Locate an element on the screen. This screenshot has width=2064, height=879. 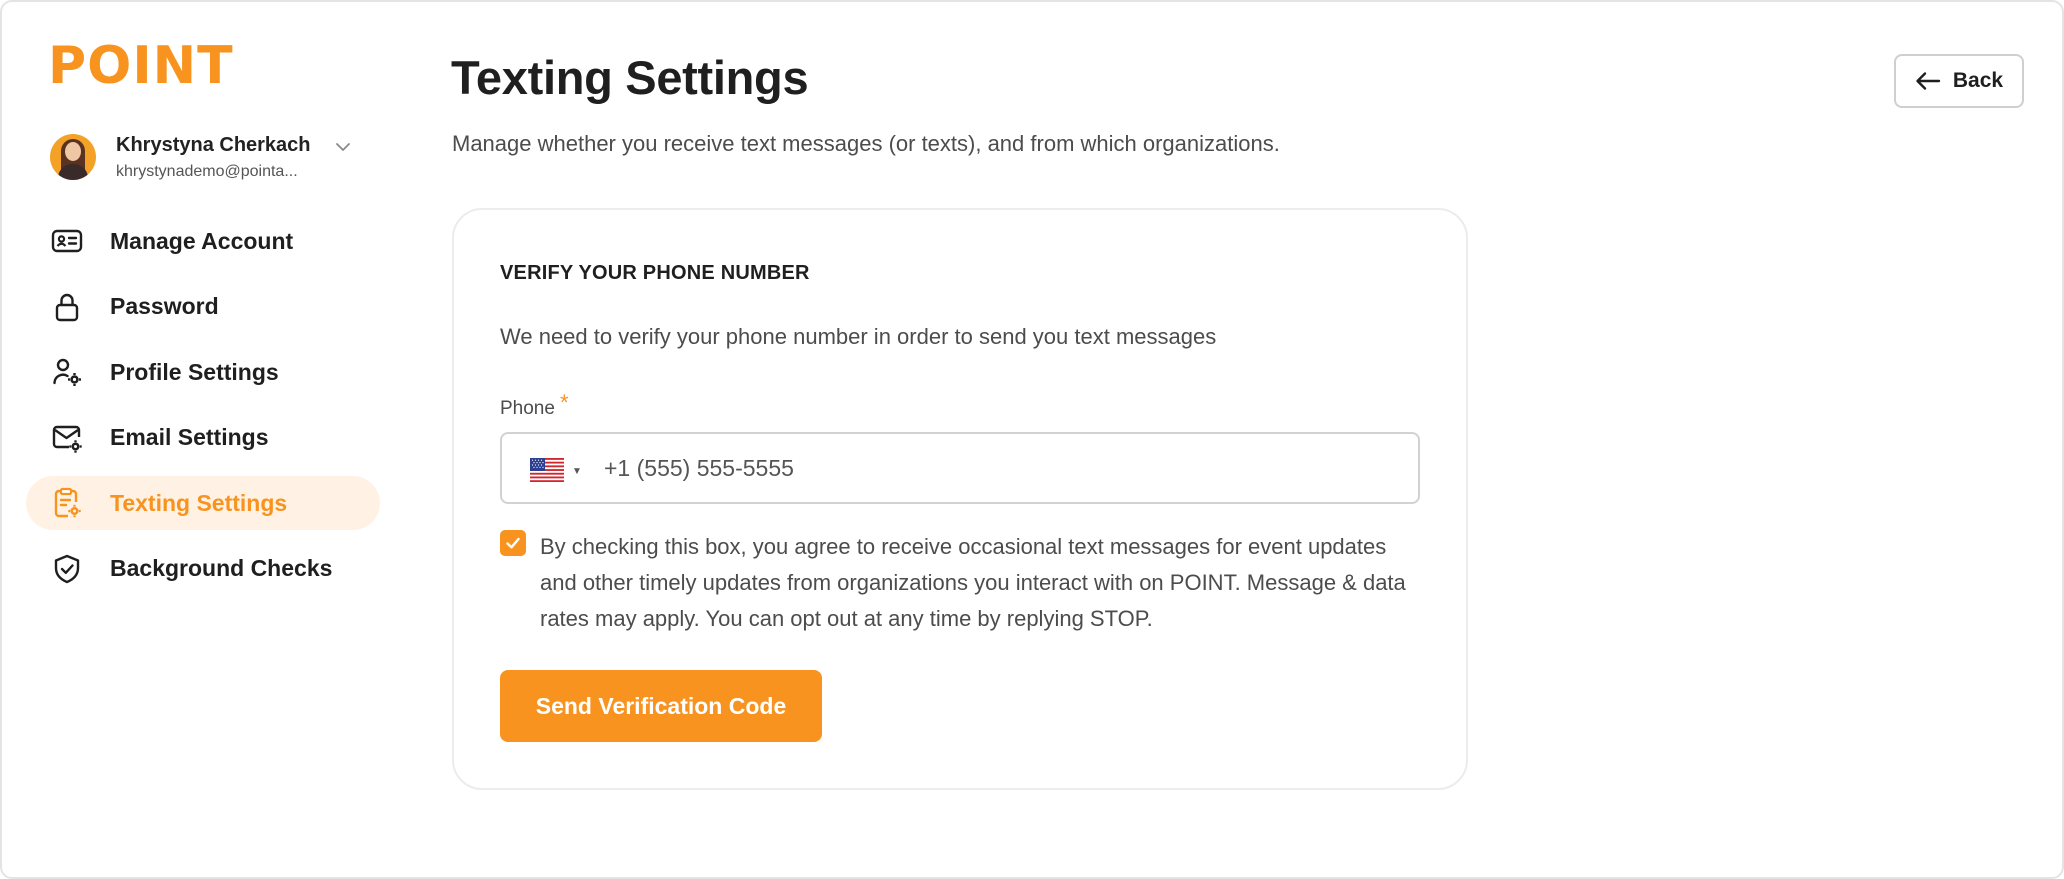
user-gear-icon is located at coordinates (67, 372).